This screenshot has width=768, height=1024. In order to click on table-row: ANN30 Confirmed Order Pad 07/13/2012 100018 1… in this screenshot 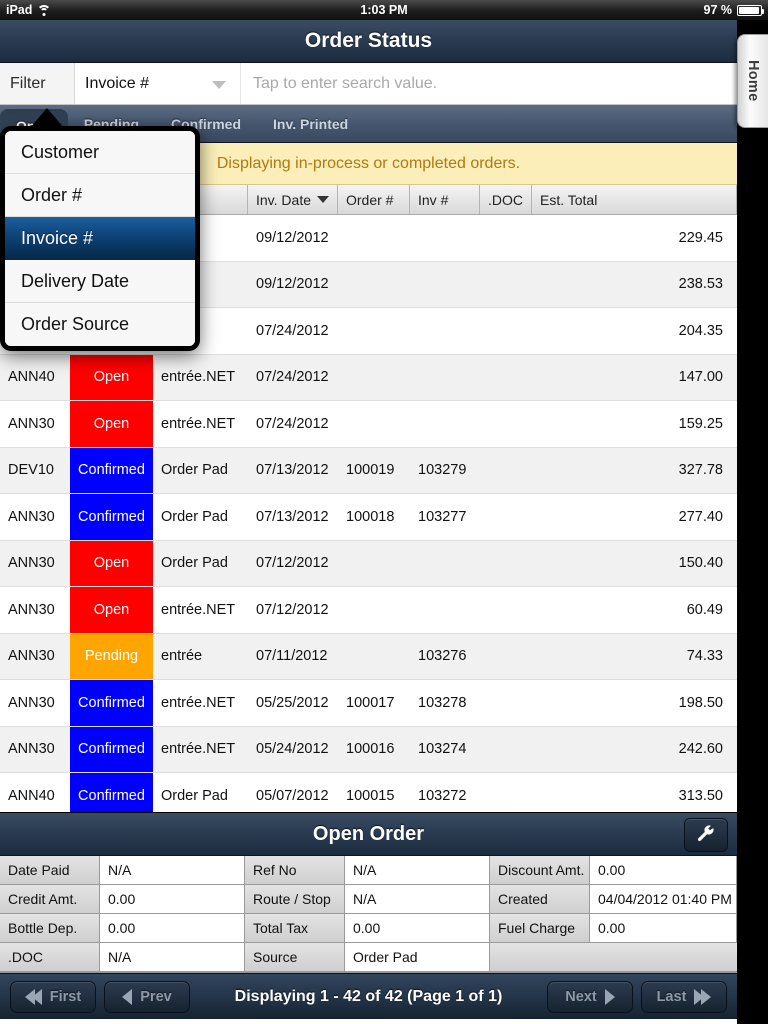, I will do `click(368, 517)`.